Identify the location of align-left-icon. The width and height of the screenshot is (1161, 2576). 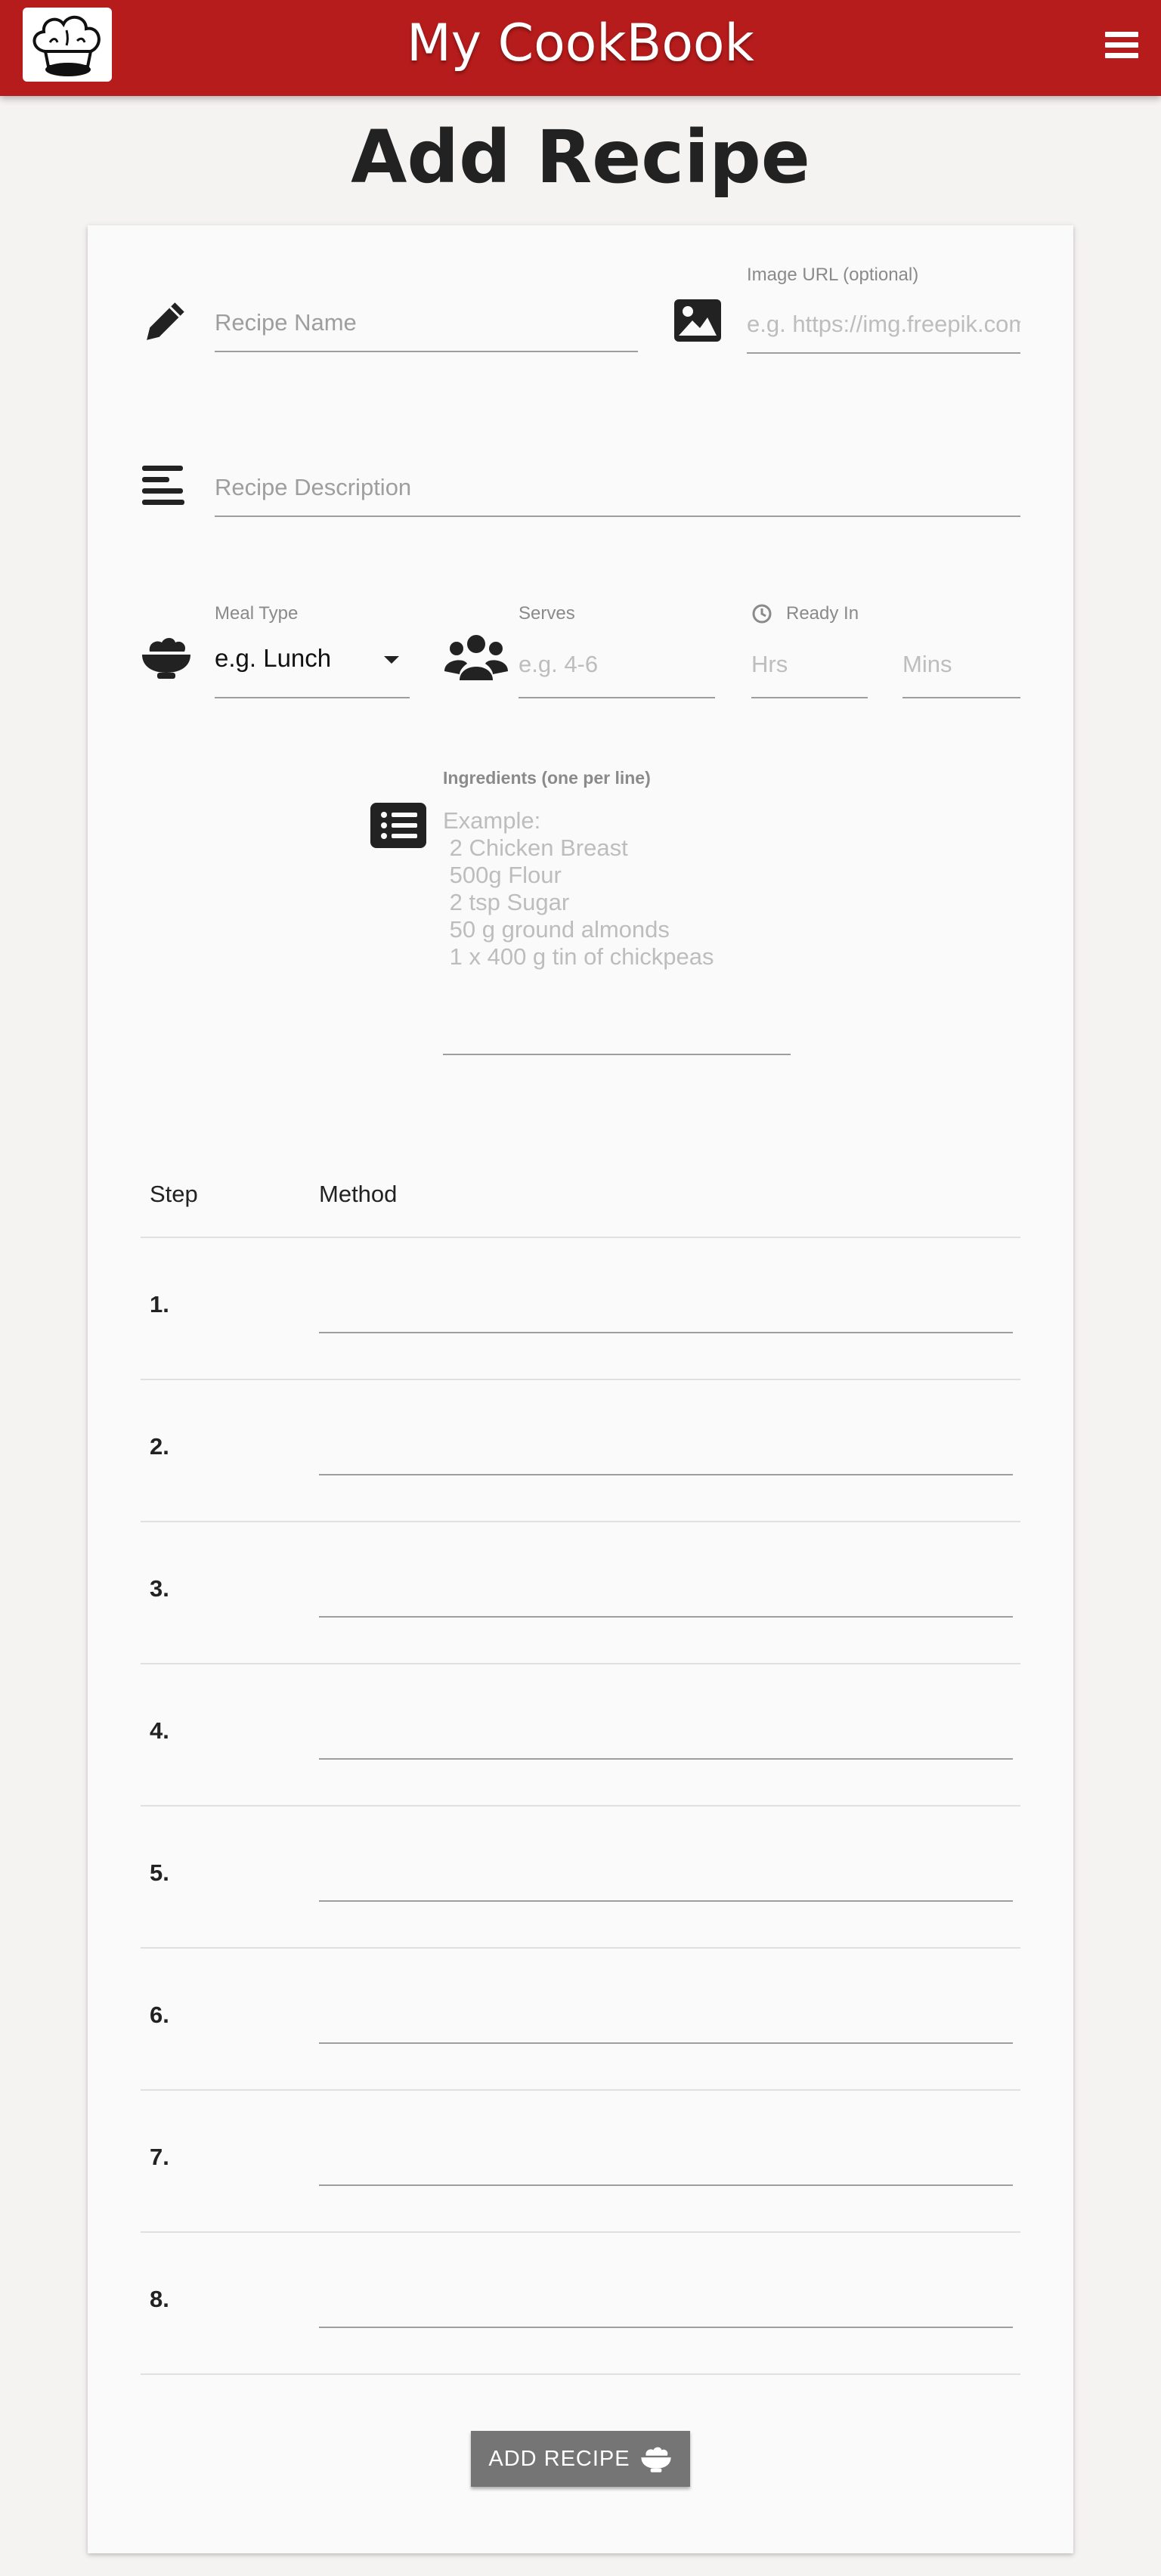
(164, 486).